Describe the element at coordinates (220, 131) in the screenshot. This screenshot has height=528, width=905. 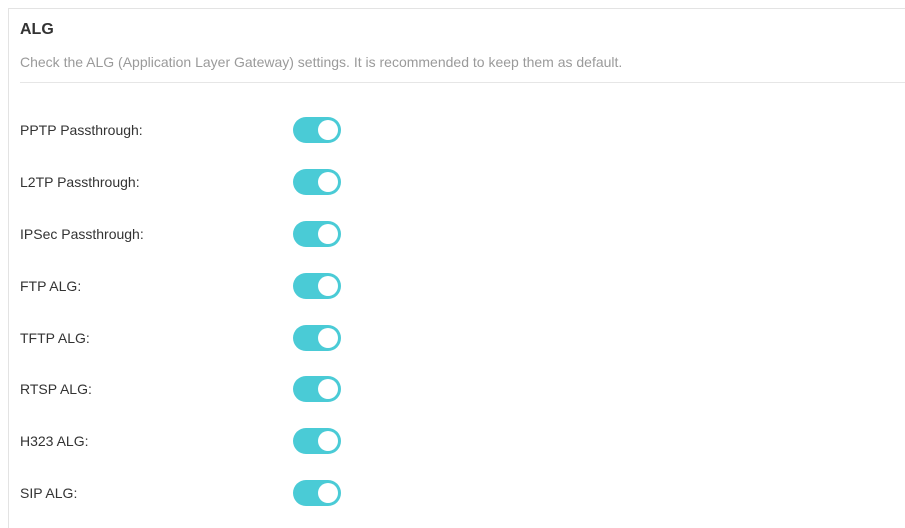
I see `setting-row-pptp-passthrough: PPTP Passthrough:` at that location.